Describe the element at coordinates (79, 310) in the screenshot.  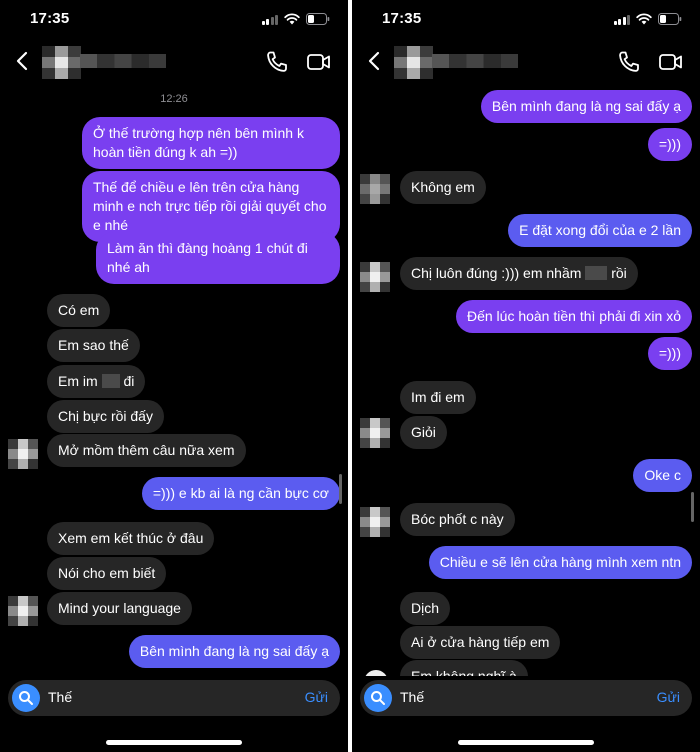
I see `incoming-message: Có em` at that location.